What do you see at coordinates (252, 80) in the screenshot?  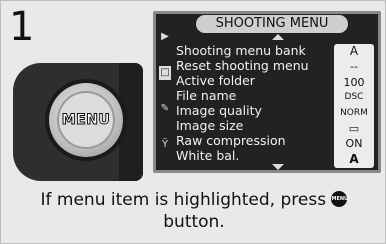 I see `menu-item-active-folder: Active folder` at bounding box center [252, 80].